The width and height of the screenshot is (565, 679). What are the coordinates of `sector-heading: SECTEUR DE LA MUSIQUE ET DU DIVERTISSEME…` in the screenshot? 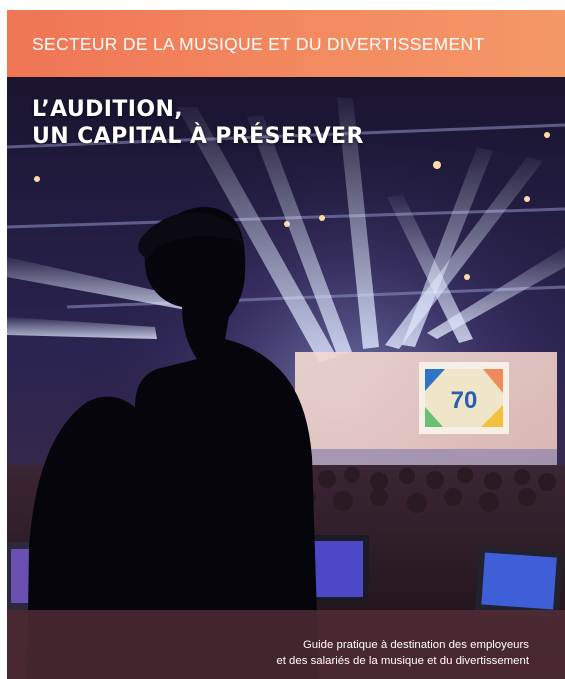 It's located at (258, 44).